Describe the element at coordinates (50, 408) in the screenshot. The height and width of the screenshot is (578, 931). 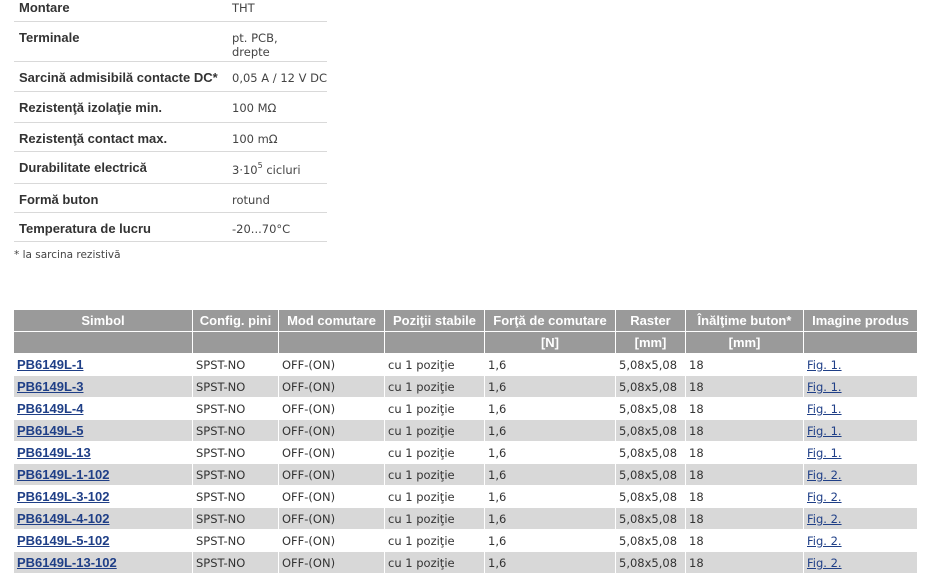
I see `product-symbol-link: PB6149L-4` at that location.